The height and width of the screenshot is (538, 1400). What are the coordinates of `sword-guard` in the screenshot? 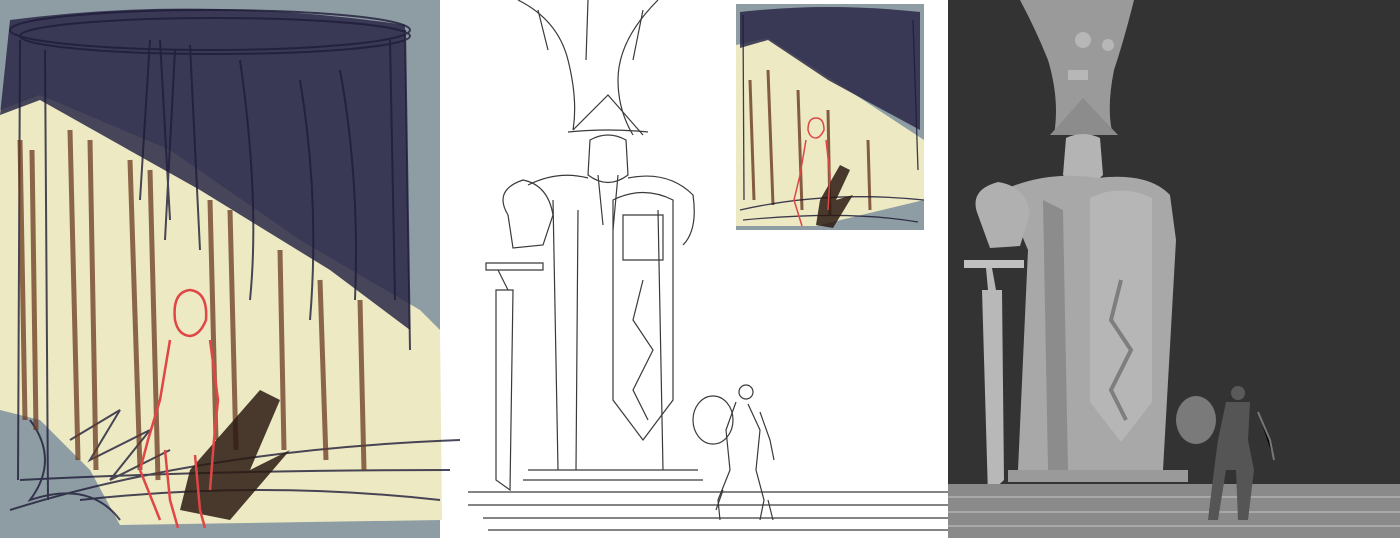 It's located at (994, 264).